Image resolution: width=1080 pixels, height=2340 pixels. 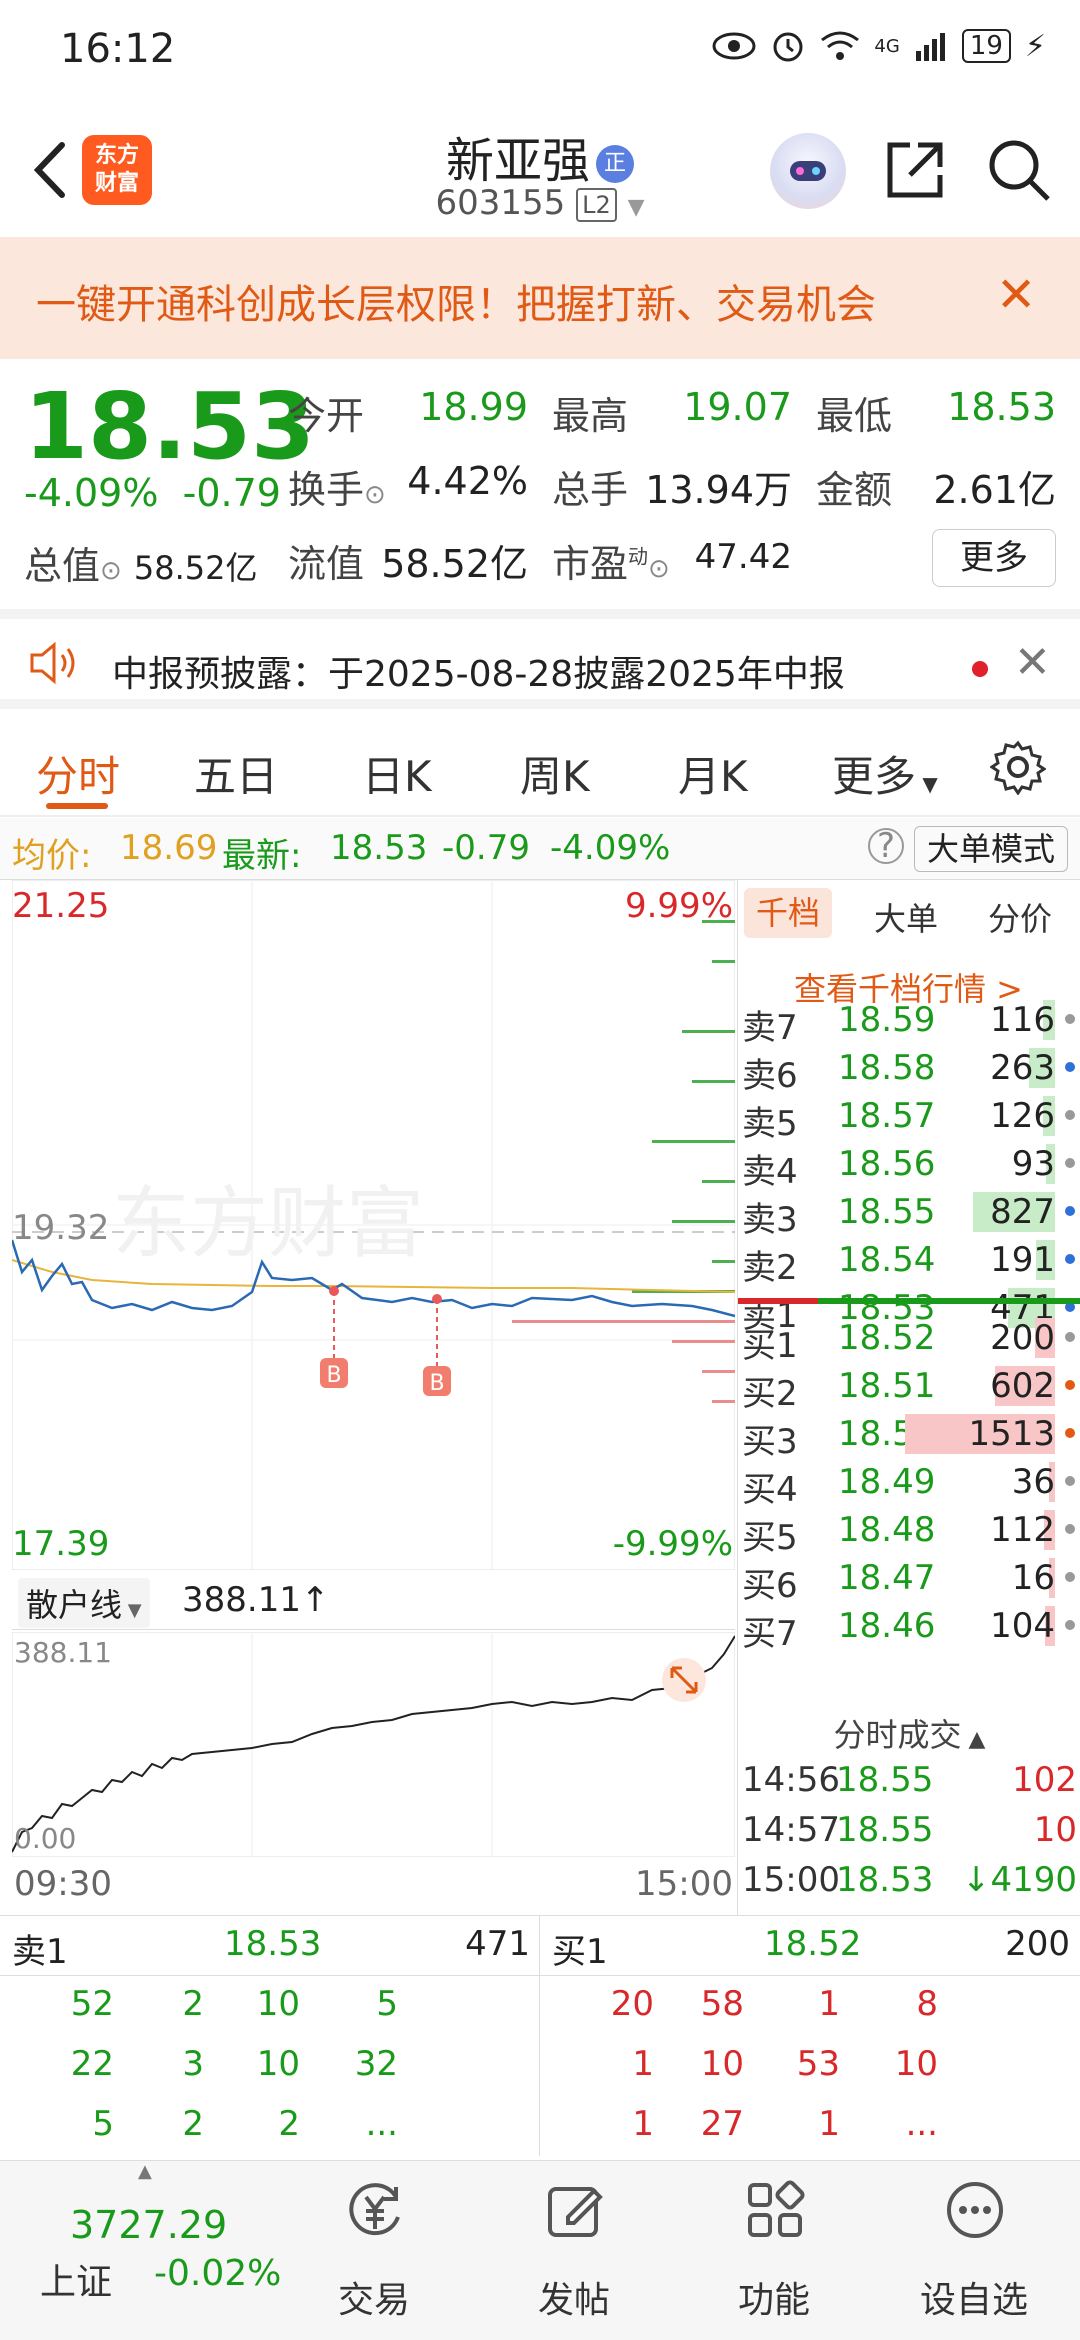 I want to click on level-volume: 126, so click(x=1022, y=1116).